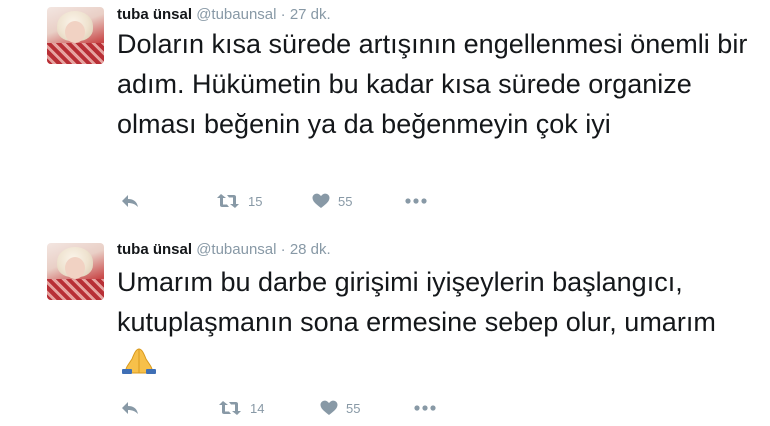 The width and height of the screenshot is (770, 426). I want to click on folded-hands-emoji, so click(139, 361).